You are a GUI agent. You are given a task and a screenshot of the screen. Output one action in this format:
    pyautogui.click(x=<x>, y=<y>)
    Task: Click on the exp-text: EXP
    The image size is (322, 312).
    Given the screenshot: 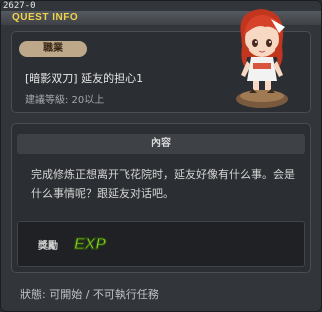 What is the action you would take?
    pyautogui.click(x=90, y=244)
    